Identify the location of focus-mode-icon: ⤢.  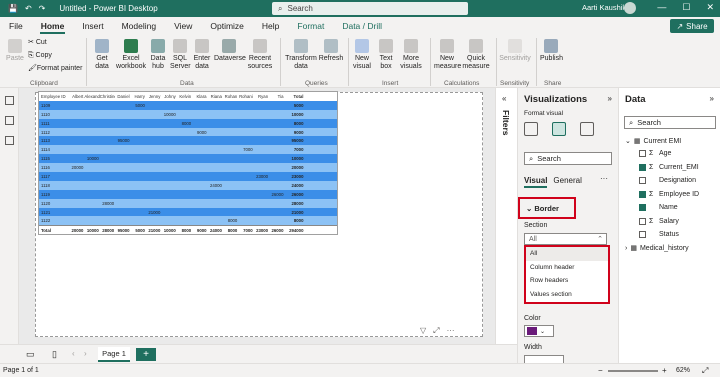
(436, 331).